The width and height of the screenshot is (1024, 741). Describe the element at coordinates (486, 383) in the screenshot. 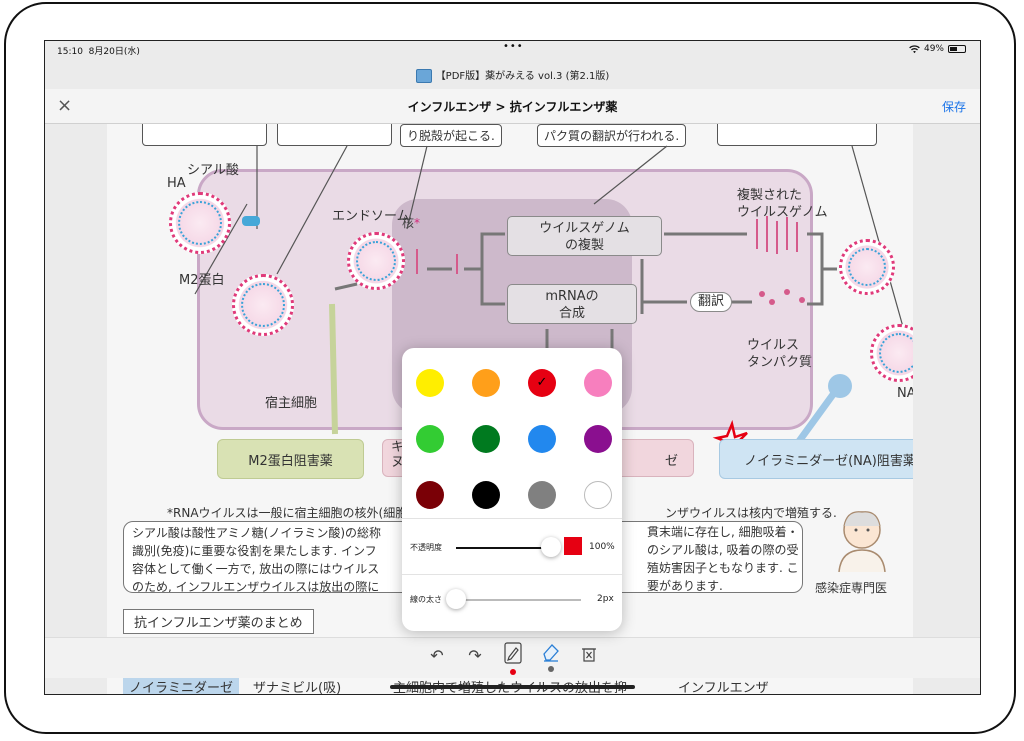

I see `color-swatch-orange` at that location.